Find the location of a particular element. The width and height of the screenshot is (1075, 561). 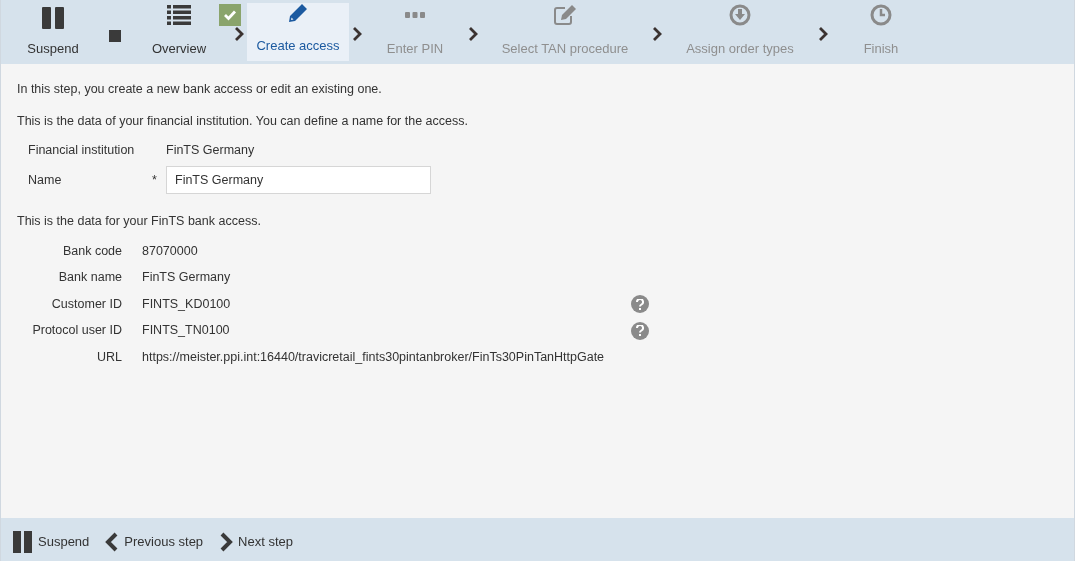

field-value: https://meister.ppi.int:16440/travicretail_fints30pintanbroker/FinTs30PinTanHttpGate is located at coordinates (374, 357).